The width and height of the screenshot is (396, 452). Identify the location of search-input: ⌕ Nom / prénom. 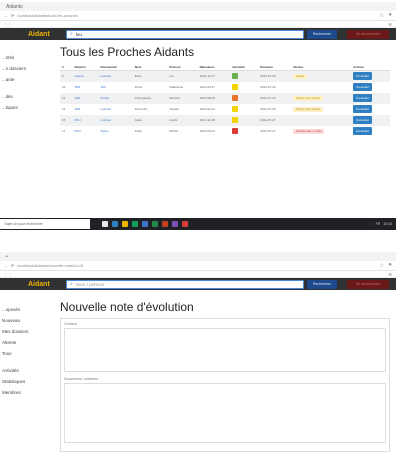
(185, 284).